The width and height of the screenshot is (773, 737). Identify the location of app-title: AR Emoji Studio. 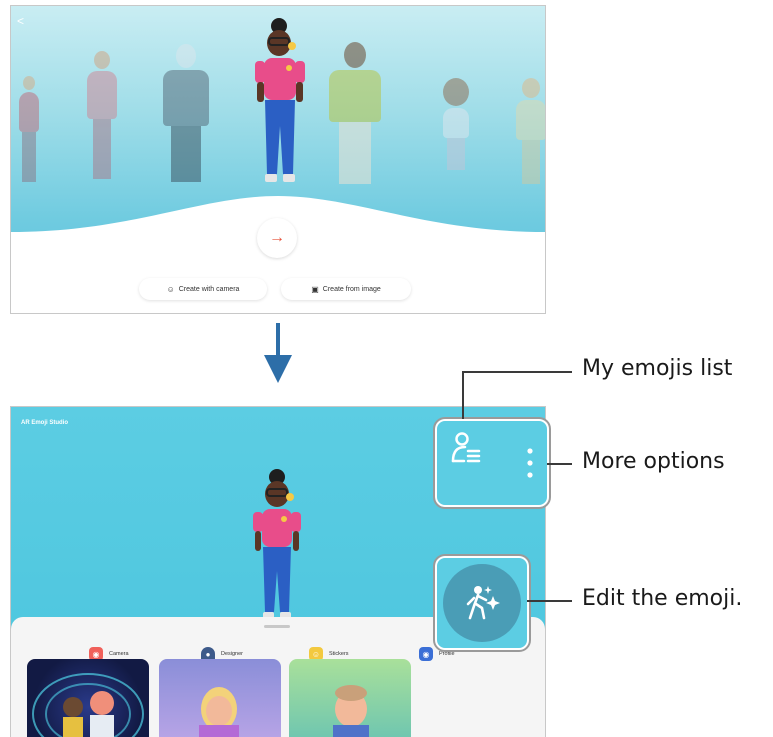
(44, 423).